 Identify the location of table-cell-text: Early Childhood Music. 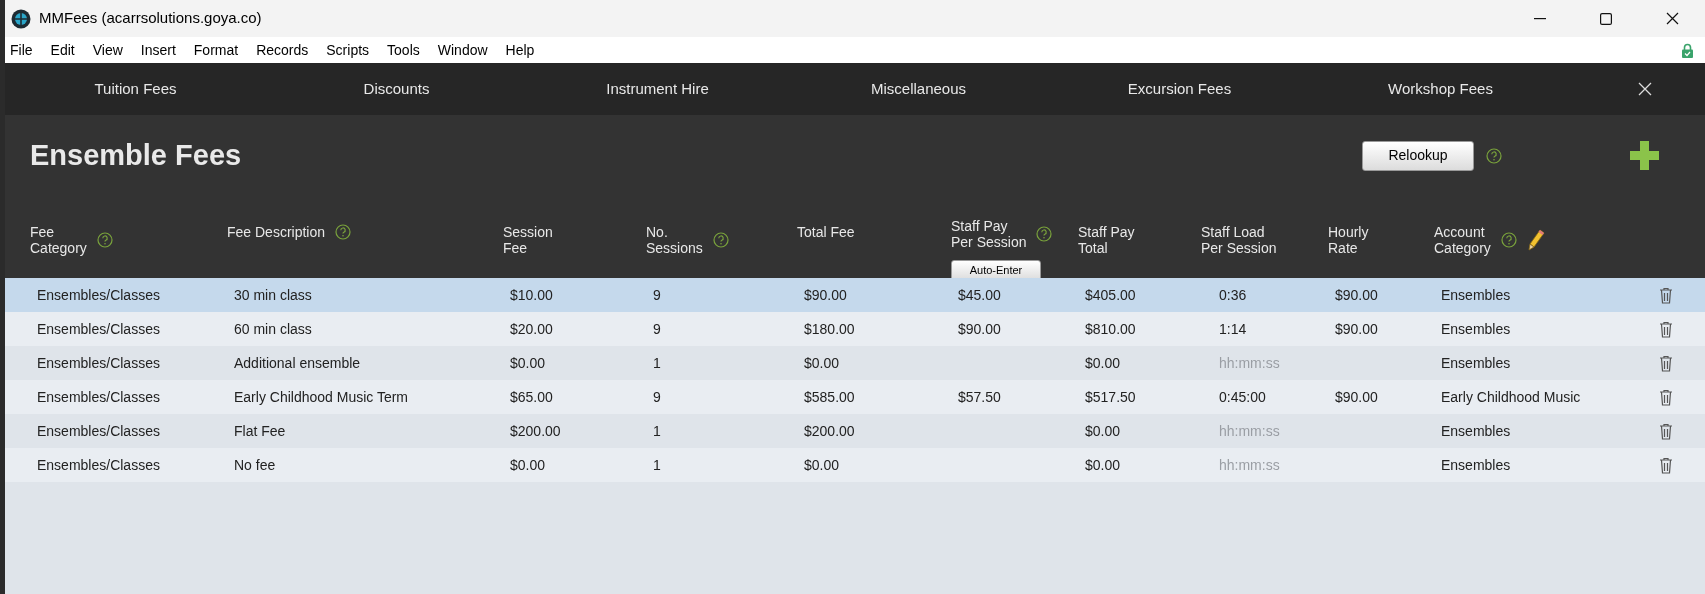
(1511, 397).